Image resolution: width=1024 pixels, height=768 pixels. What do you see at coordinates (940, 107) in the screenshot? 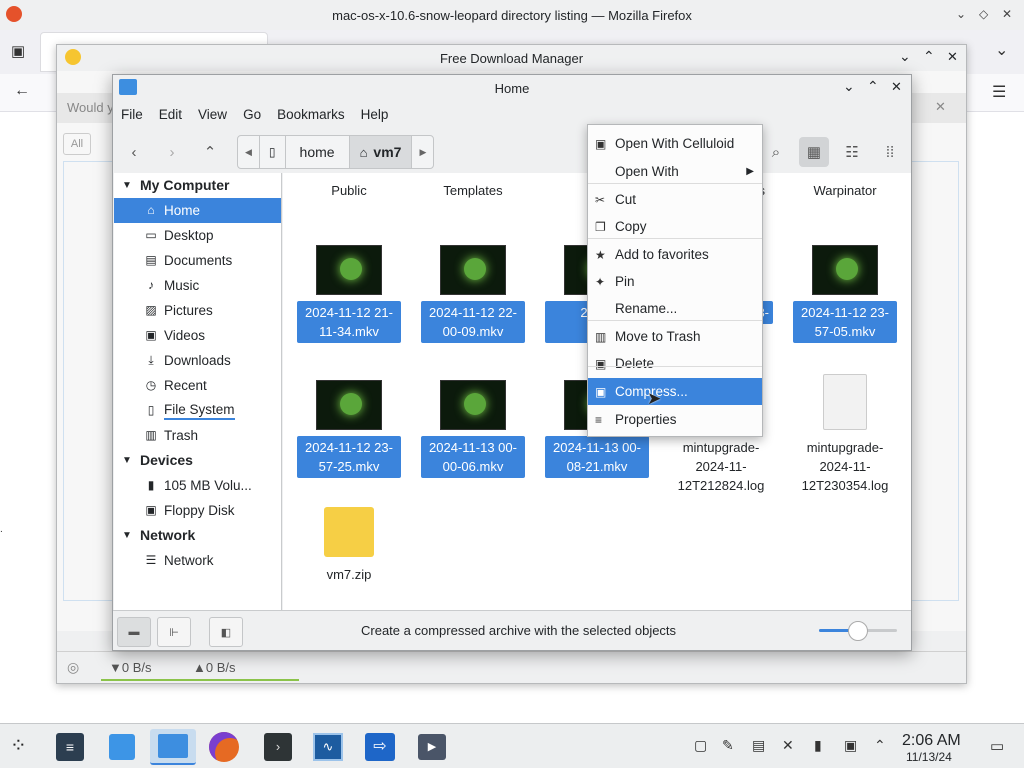
I see `fdm-banner-close-icon: ✕` at bounding box center [940, 107].